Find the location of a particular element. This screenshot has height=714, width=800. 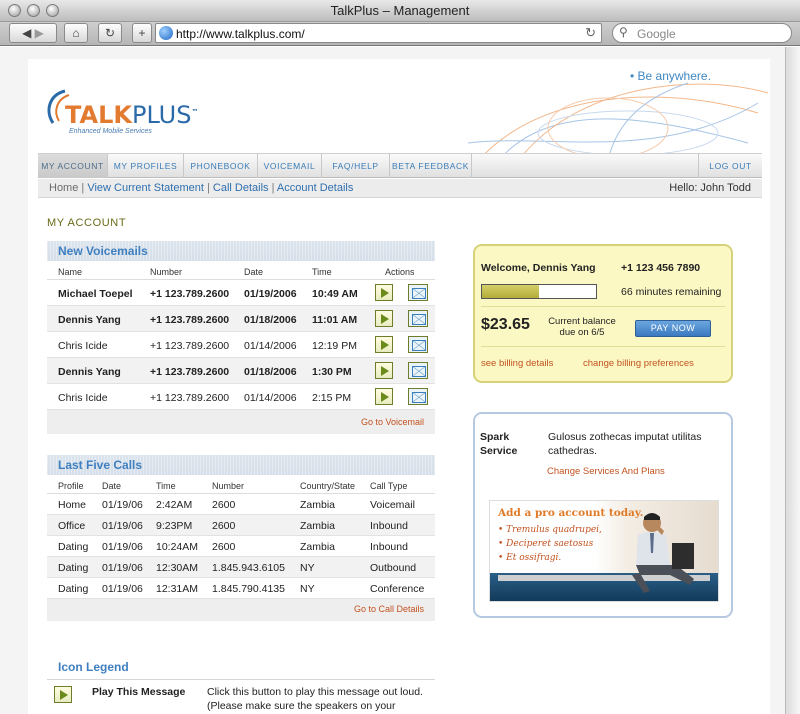

nav-tab-faq-help: FAQ/HELP is located at coordinates (356, 166).